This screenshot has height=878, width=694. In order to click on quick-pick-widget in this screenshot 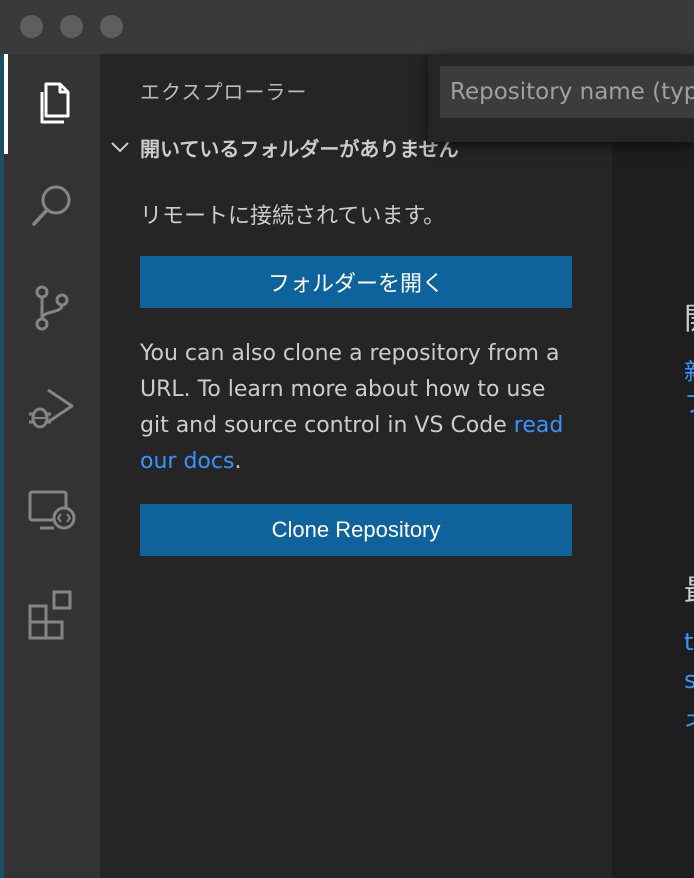, I will do `click(561, 98)`.